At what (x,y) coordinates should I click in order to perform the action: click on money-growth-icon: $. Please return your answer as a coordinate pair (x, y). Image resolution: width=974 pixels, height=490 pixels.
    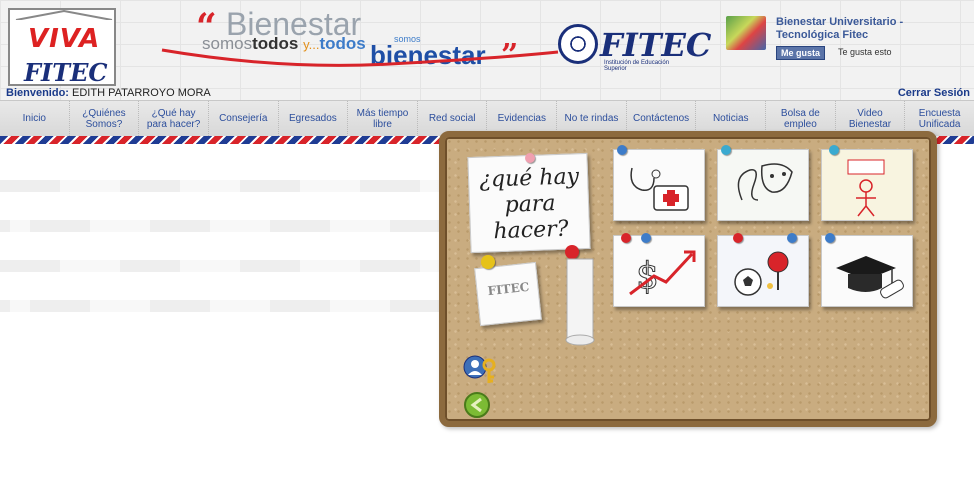
    Looking at the image, I should click on (662, 274).